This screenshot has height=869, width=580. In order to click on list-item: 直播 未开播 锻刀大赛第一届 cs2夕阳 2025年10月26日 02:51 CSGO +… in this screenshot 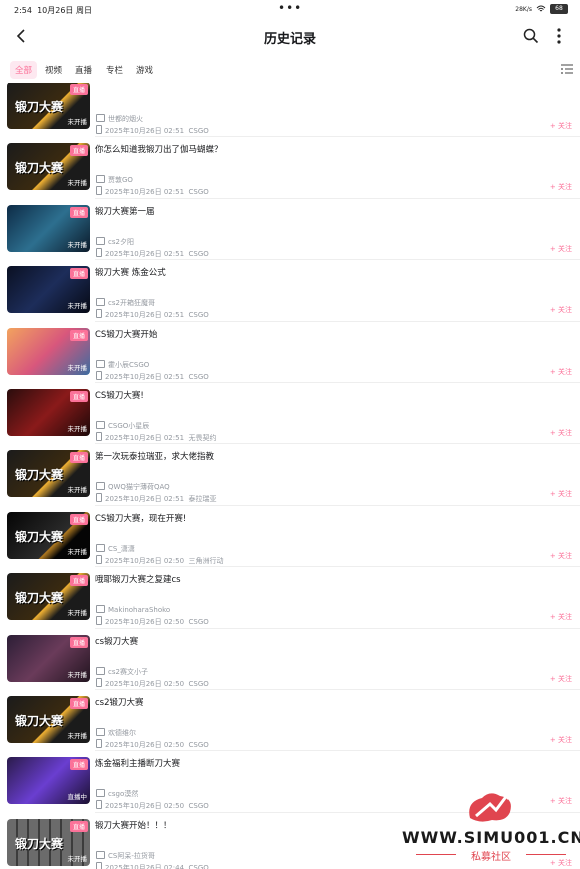, I will do `click(290, 230)`.